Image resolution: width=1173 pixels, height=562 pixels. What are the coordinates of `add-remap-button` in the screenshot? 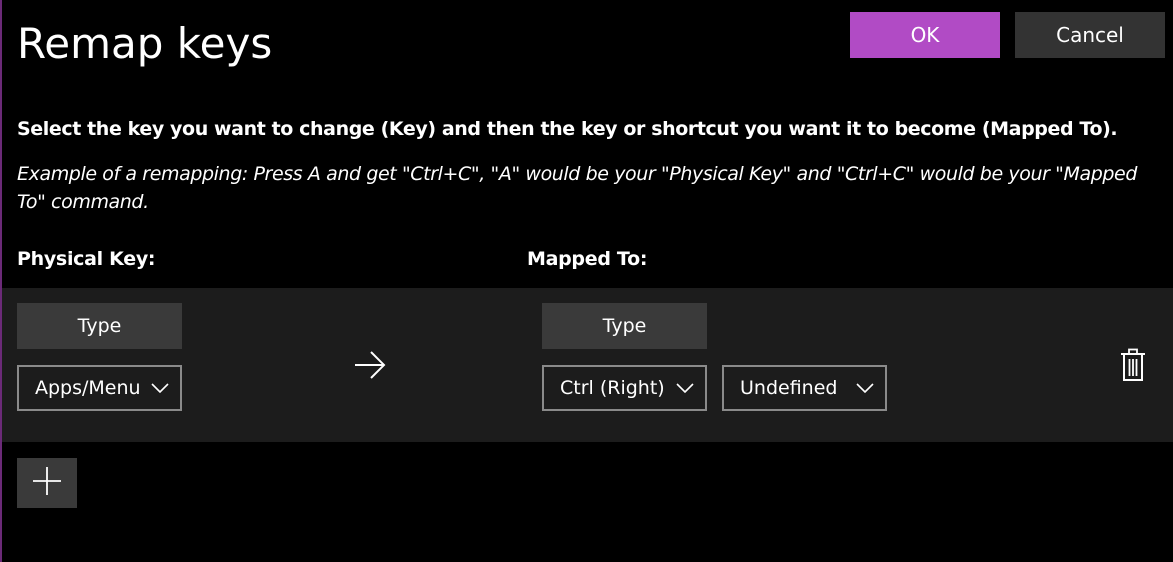 It's located at (47, 483).